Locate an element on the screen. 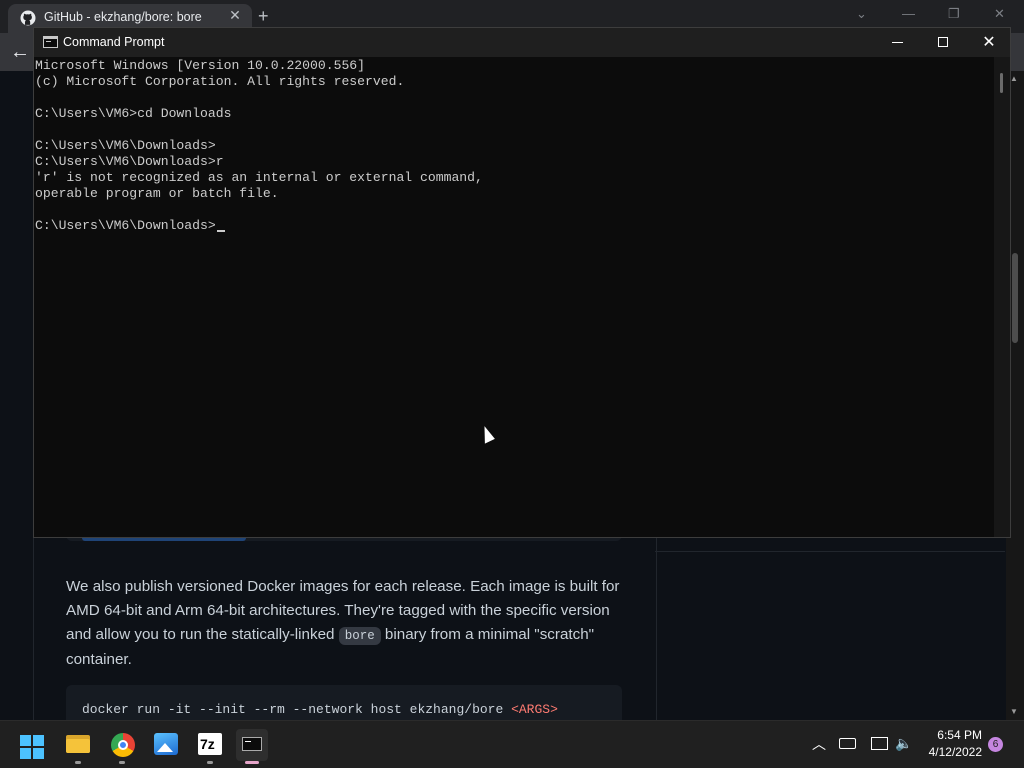  sidebar-divider is located at coordinates (830, 551).